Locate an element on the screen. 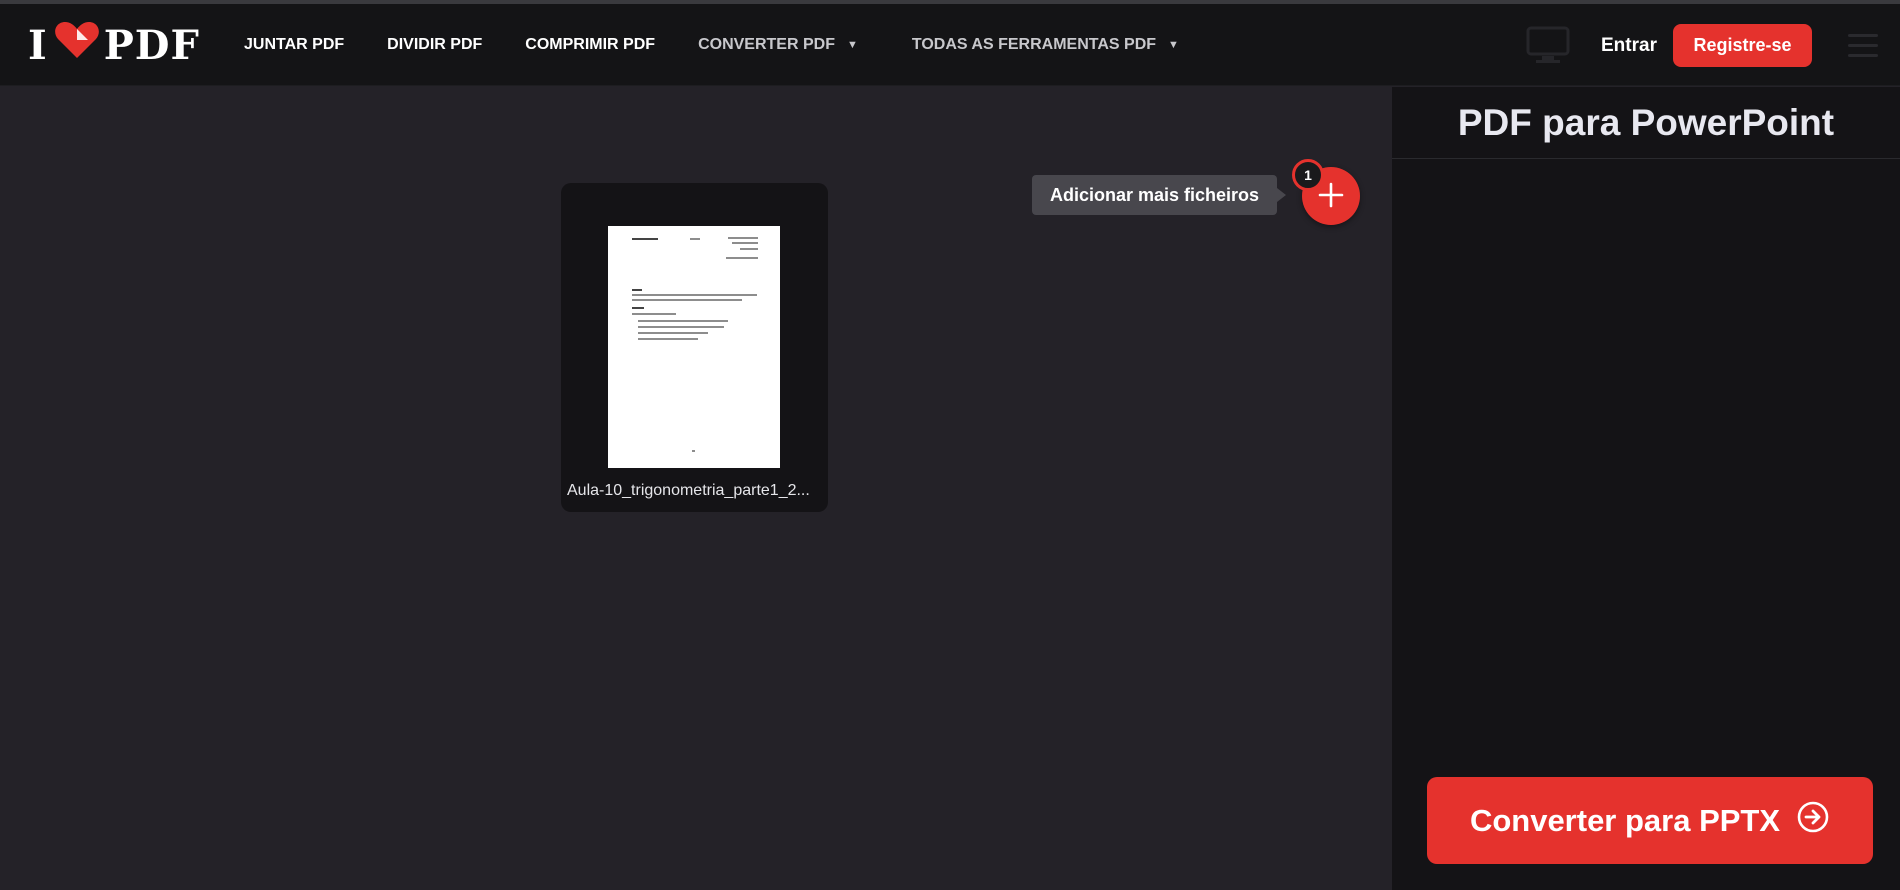 The image size is (1900, 890). ilovepdf-logo: I PDF is located at coordinates (114, 45).